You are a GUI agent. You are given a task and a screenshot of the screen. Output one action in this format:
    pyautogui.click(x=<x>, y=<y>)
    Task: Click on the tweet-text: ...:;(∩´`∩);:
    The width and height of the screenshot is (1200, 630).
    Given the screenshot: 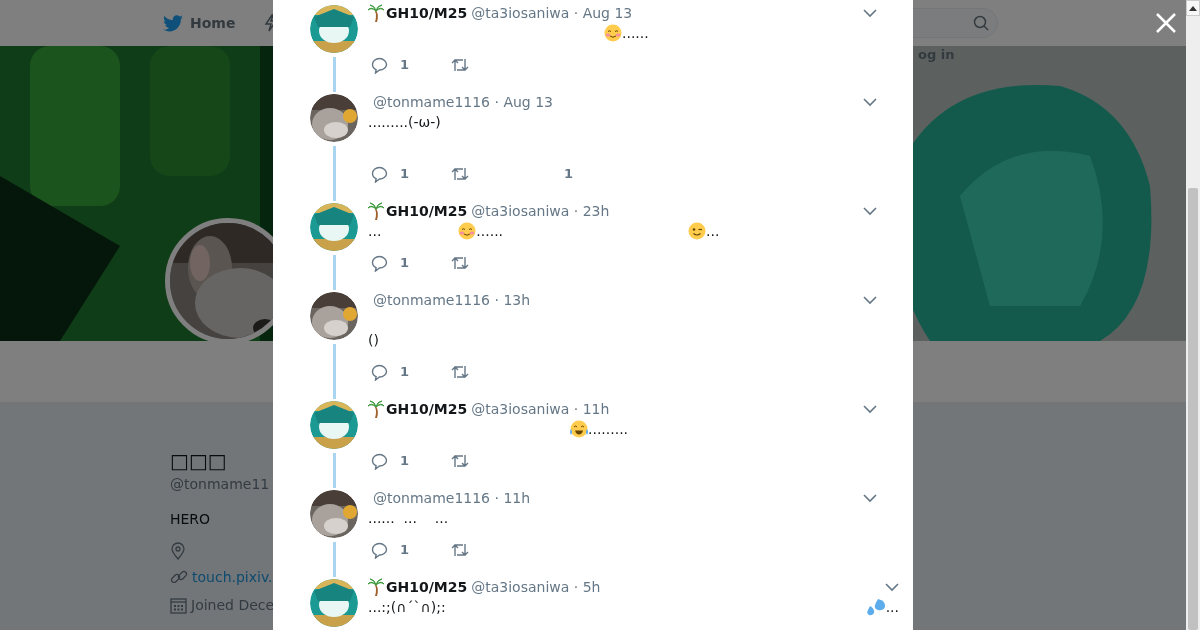 What is the action you would take?
    pyautogui.click(x=407, y=607)
    